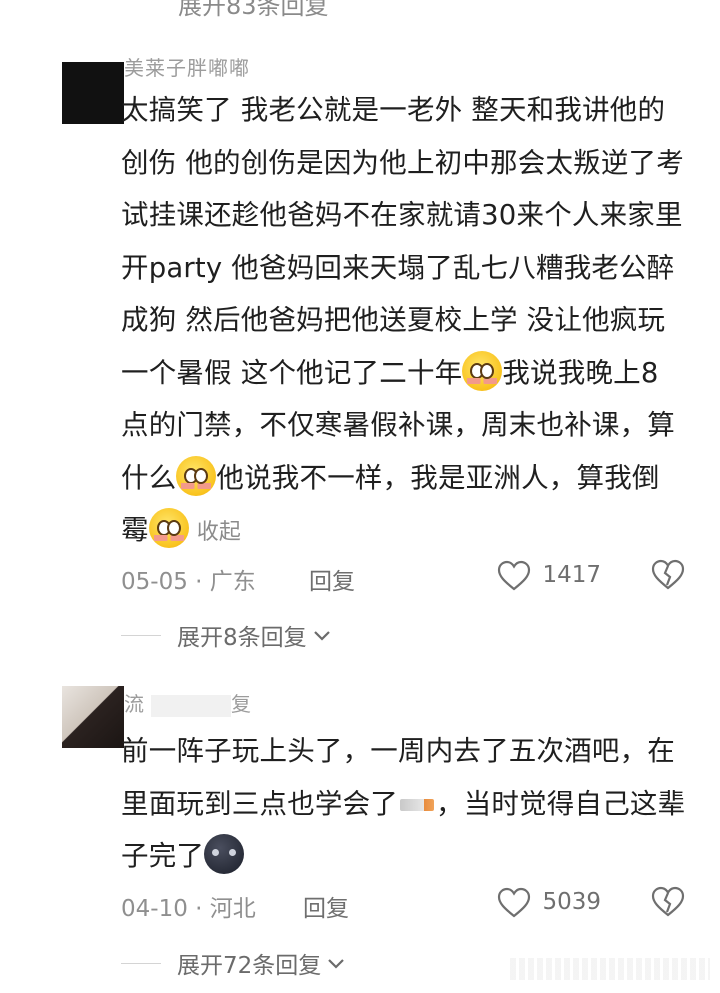 The width and height of the screenshot is (720, 993). I want to click on expand-replies-label: 展开8条回复, so click(242, 638).